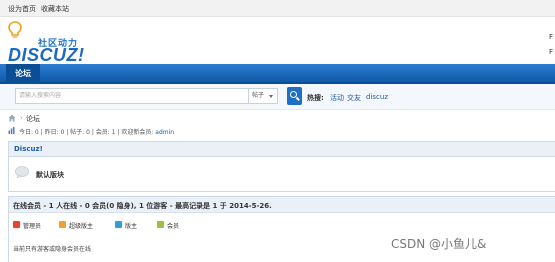 This screenshot has height=262, width=555. What do you see at coordinates (298, 98) in the screenshot?
I see `search-icon-handle` at bounding box center [298, 98].